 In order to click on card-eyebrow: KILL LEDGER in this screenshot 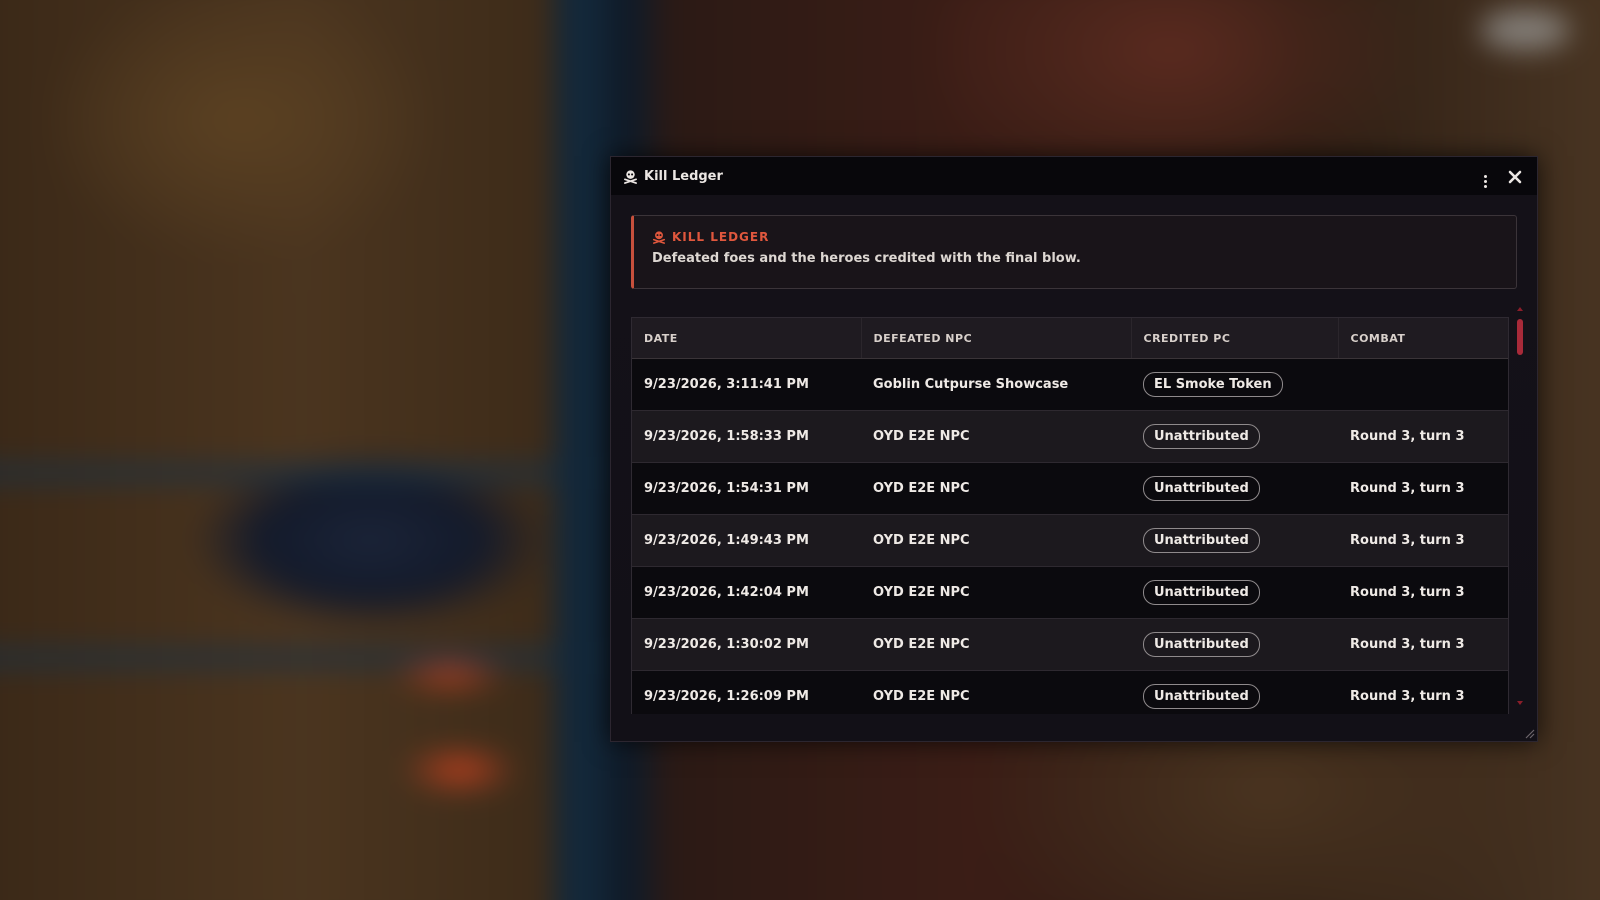, I will do `click(1075, 237)`.